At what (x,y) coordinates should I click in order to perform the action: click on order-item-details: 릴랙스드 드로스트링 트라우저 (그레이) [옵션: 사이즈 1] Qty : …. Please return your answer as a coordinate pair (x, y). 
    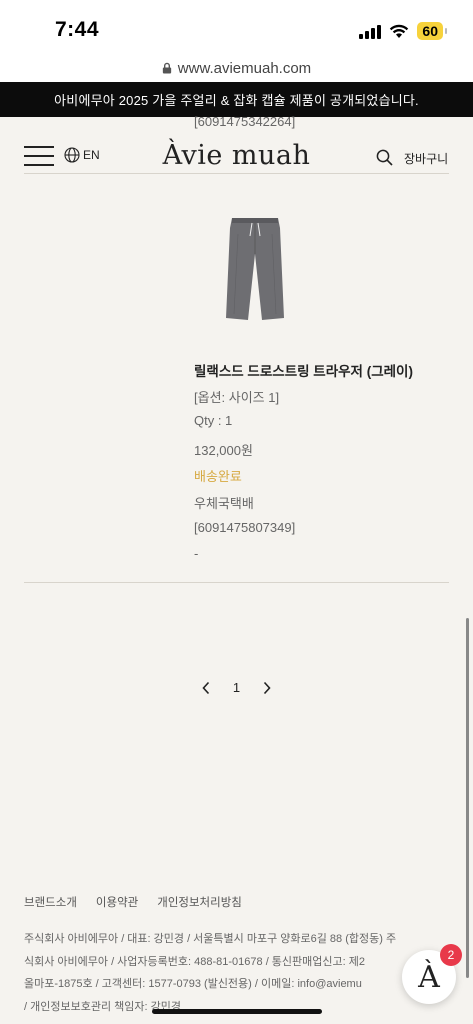
    Looking at the image, I should click on (303, 466).